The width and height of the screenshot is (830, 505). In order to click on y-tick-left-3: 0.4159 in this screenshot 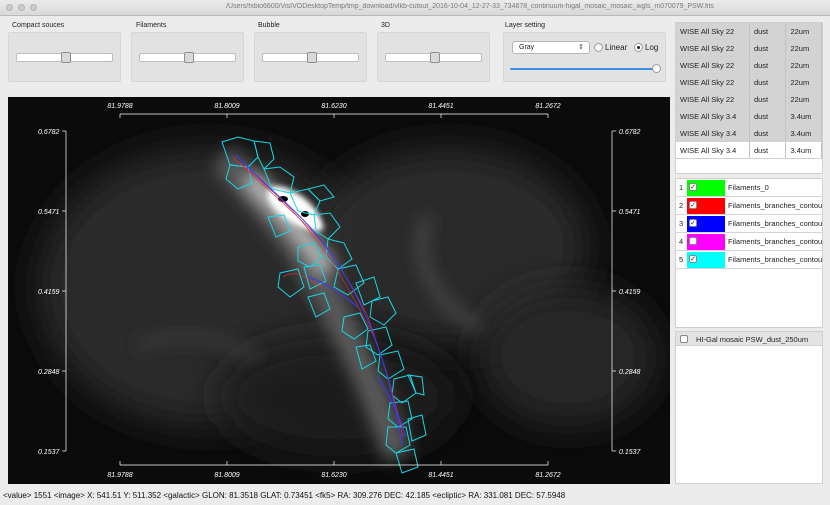, I will do `click(49, 292)`.